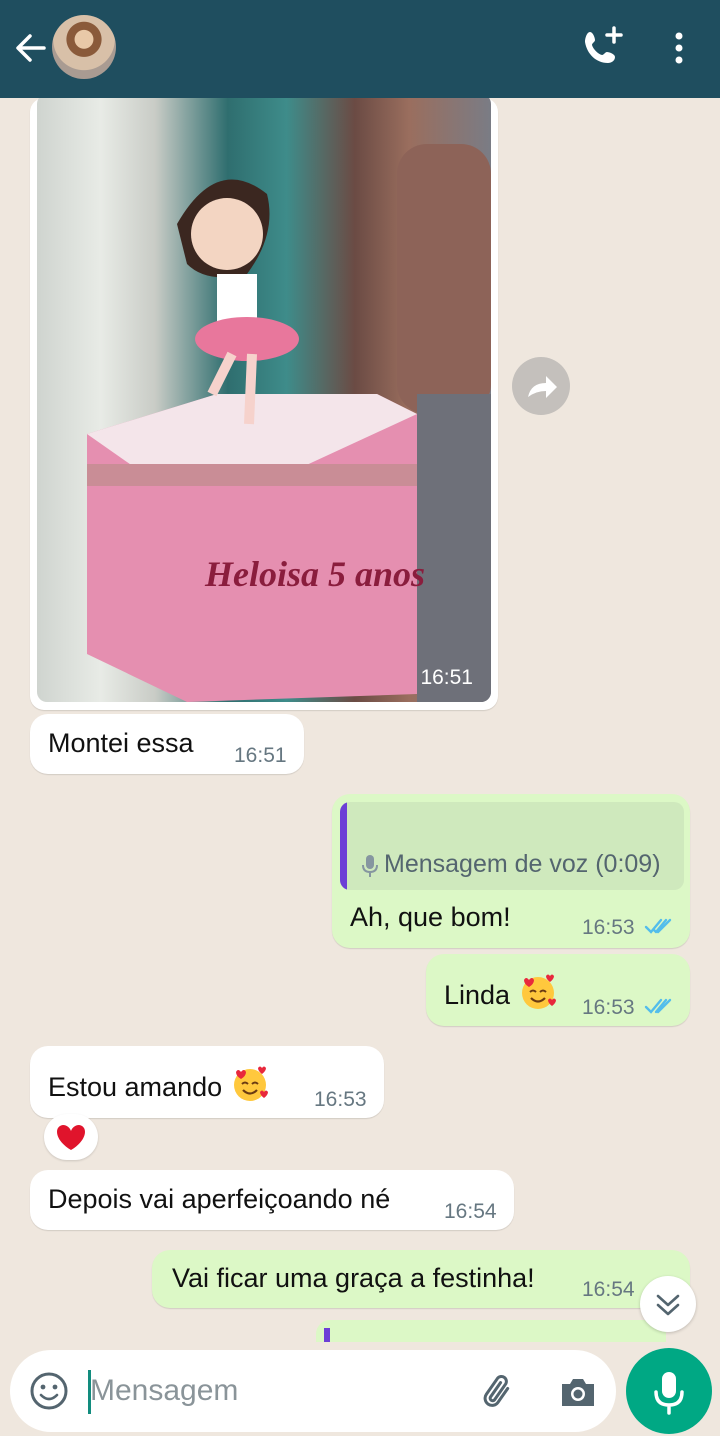  I want to click on message-text-line: Linda, so click(501, 992).